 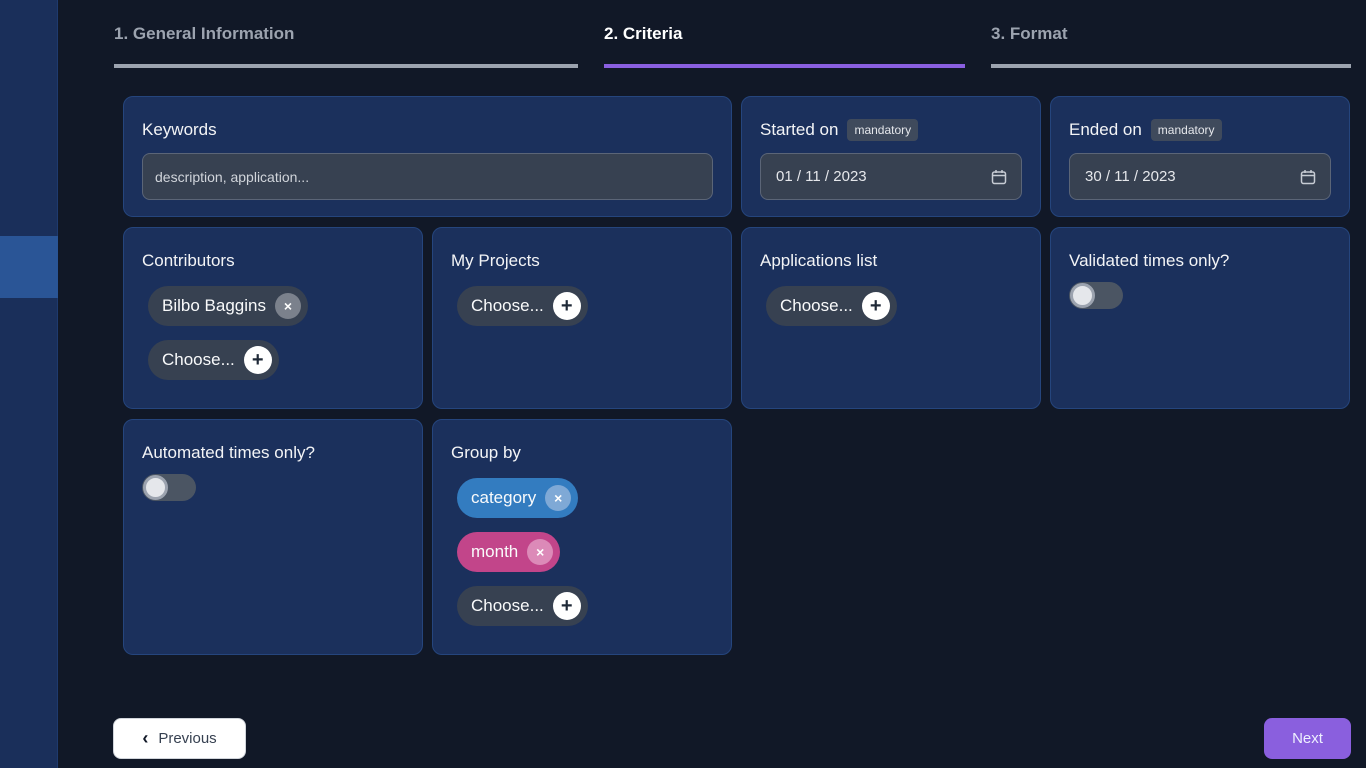 I want to click on applications-list-label: Applications list, so click(x=819, y=260).